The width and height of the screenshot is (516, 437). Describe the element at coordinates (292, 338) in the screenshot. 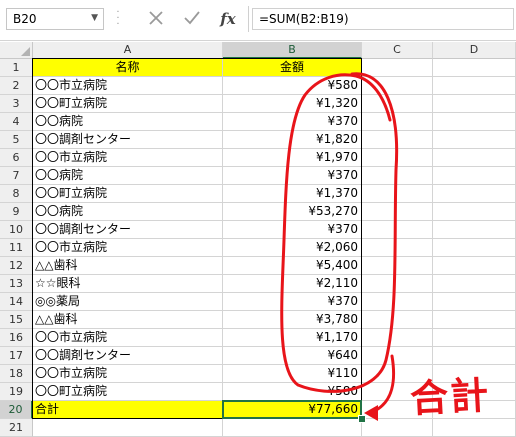

I see `amount-cell: ¥1,170` at that location.